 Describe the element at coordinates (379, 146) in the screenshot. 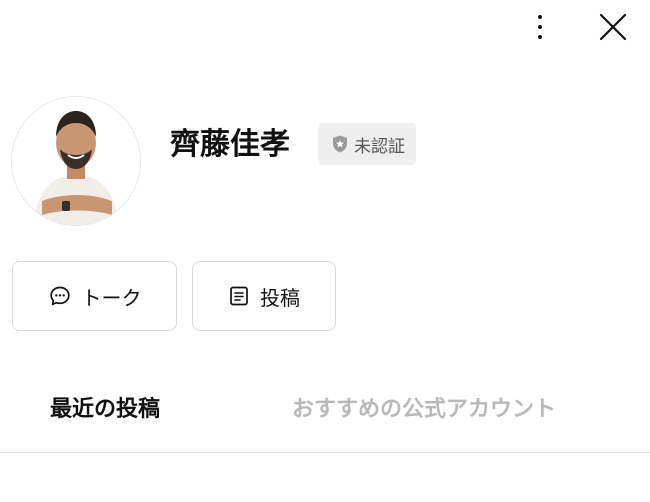

I see `badge-text: 未認証` at that location.